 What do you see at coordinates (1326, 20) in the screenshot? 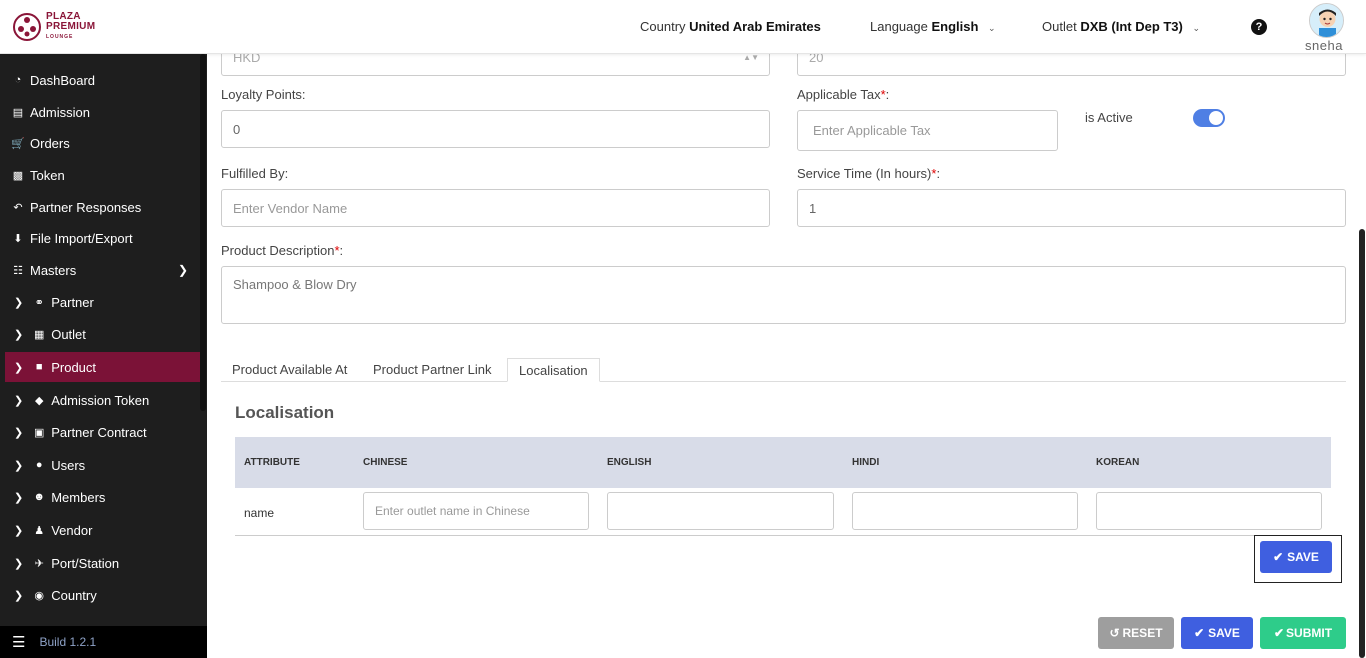
I see `avatar` at bounding box center [1326, 20].